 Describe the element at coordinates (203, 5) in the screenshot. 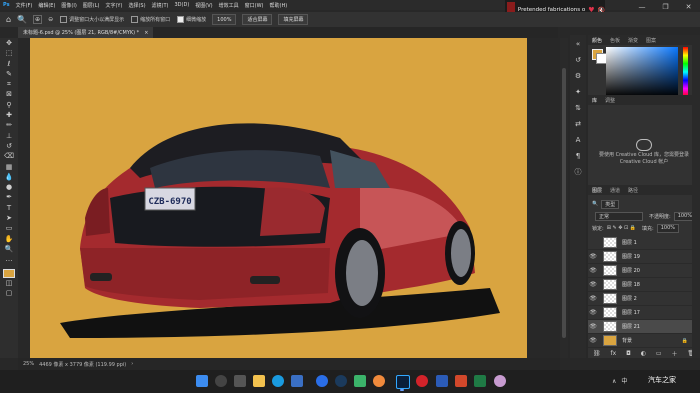

I see `menu-item-view: 视图(V)` at that location.